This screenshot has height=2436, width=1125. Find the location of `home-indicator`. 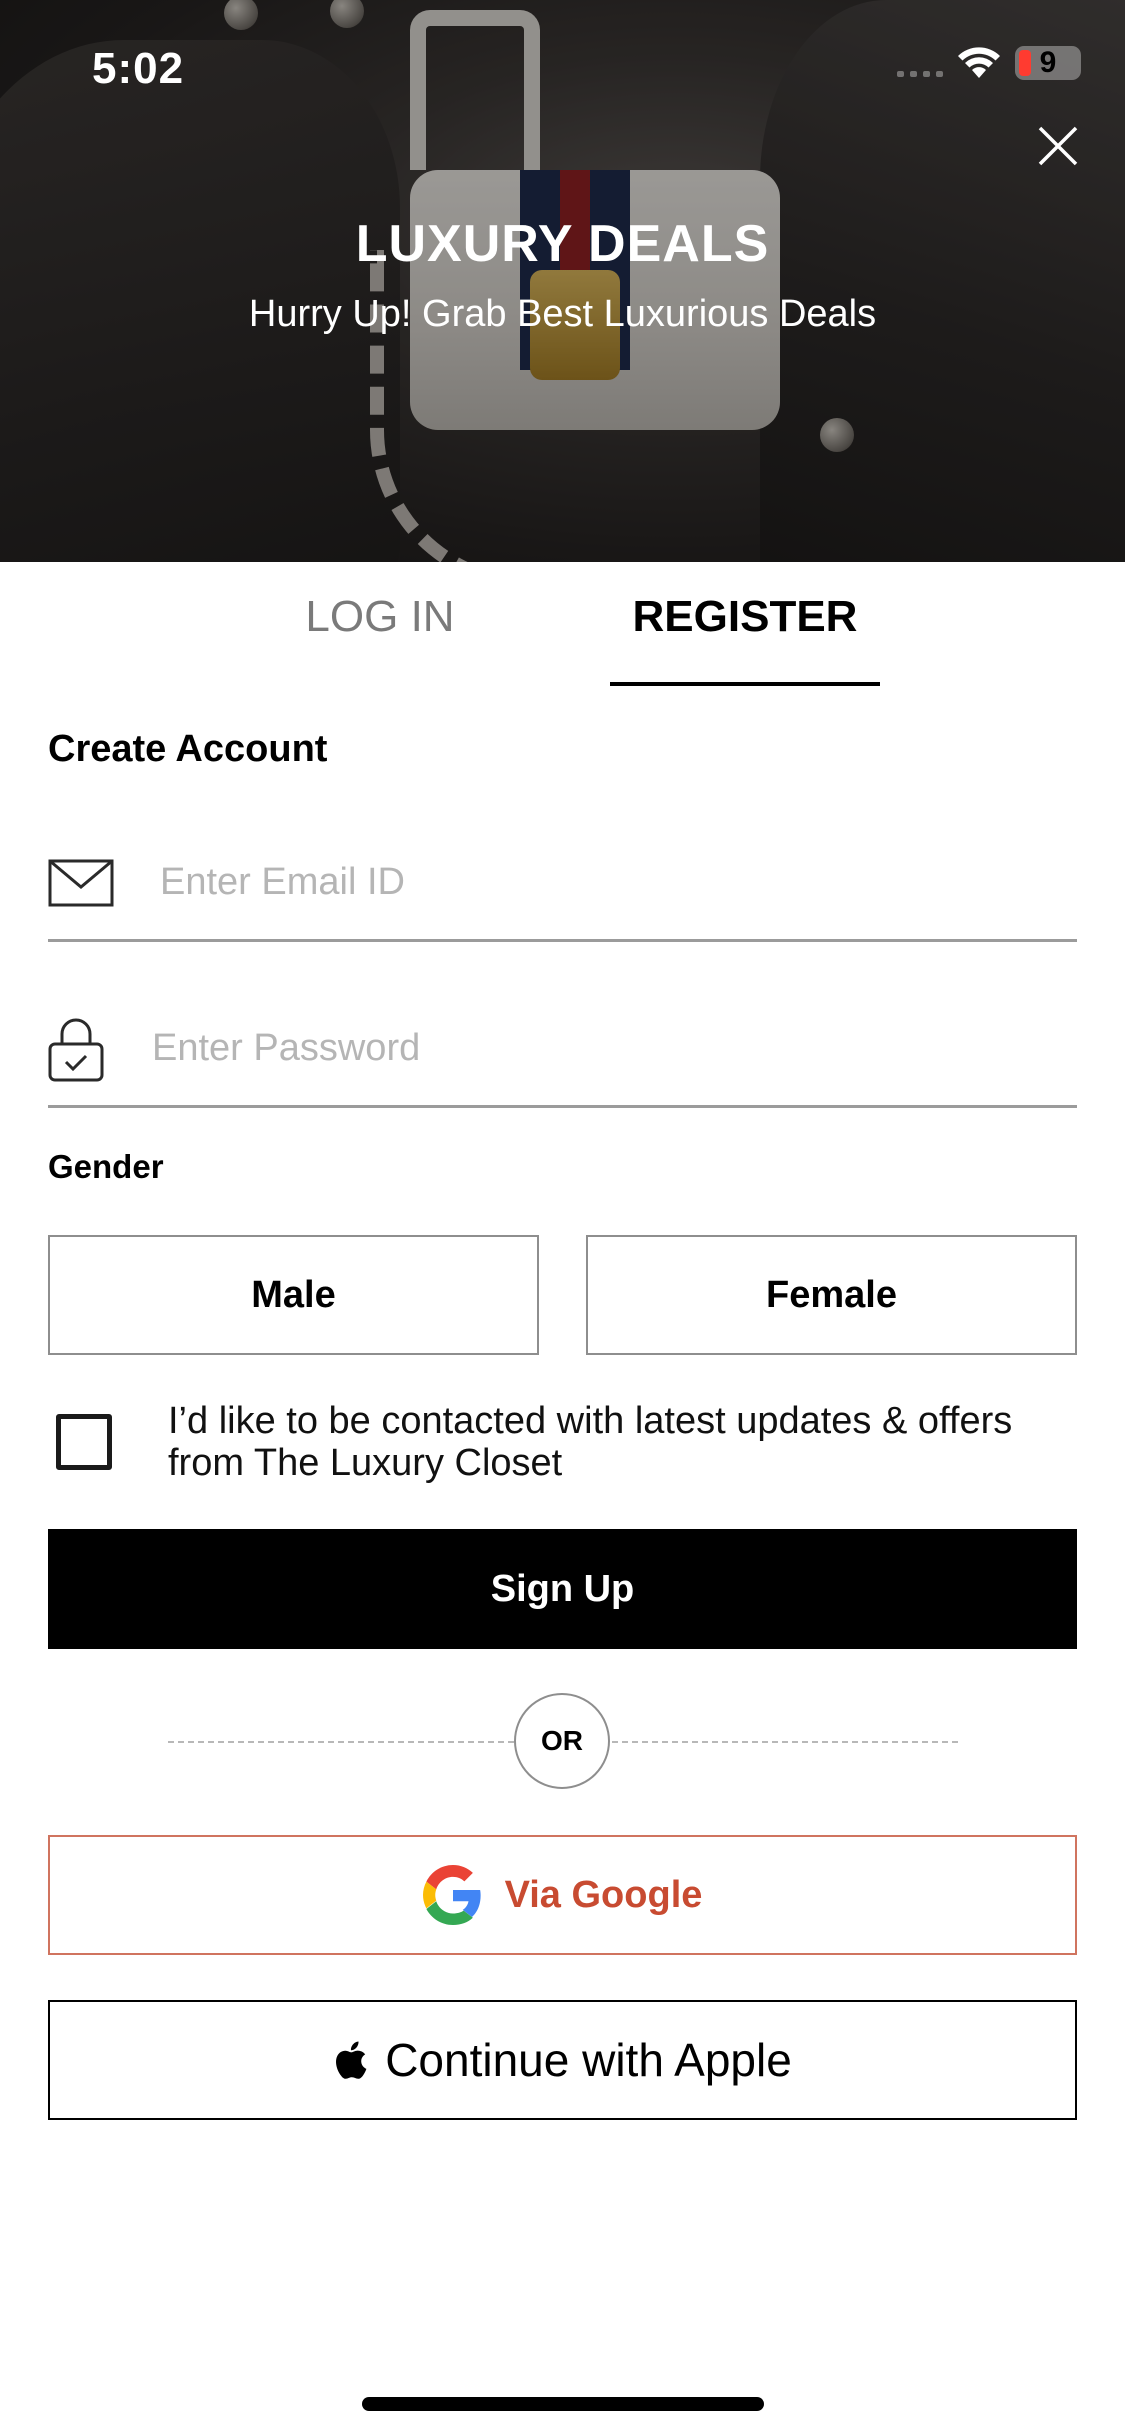

home-indicator is located at coordinates (563, 2404).